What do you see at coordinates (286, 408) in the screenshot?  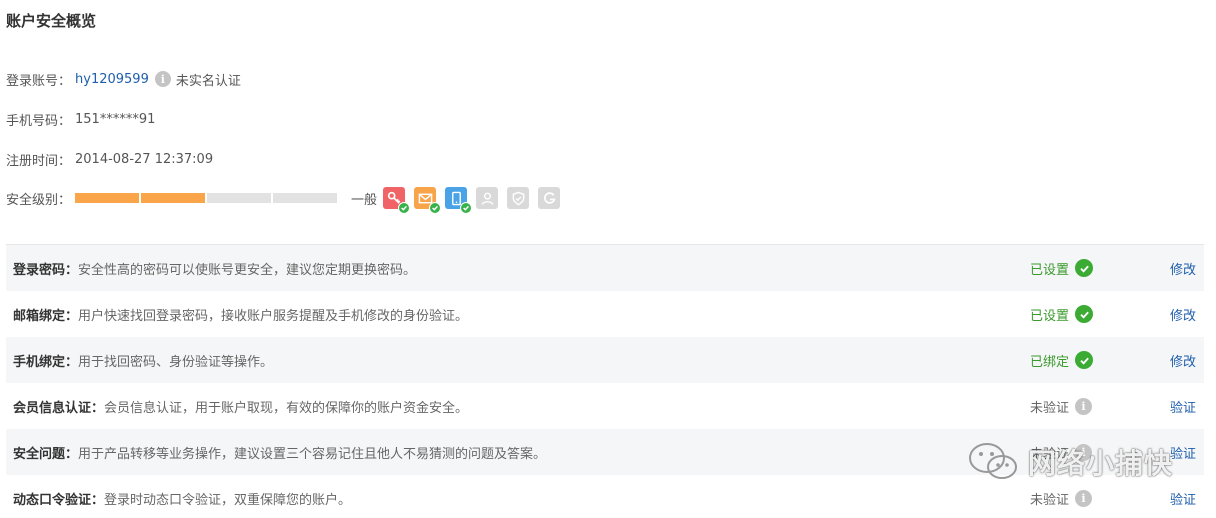 I see `item-description: 会员信息认证，用于账户取现，有效的保障你的账户资金安全。` at bounding box center [286, 408].